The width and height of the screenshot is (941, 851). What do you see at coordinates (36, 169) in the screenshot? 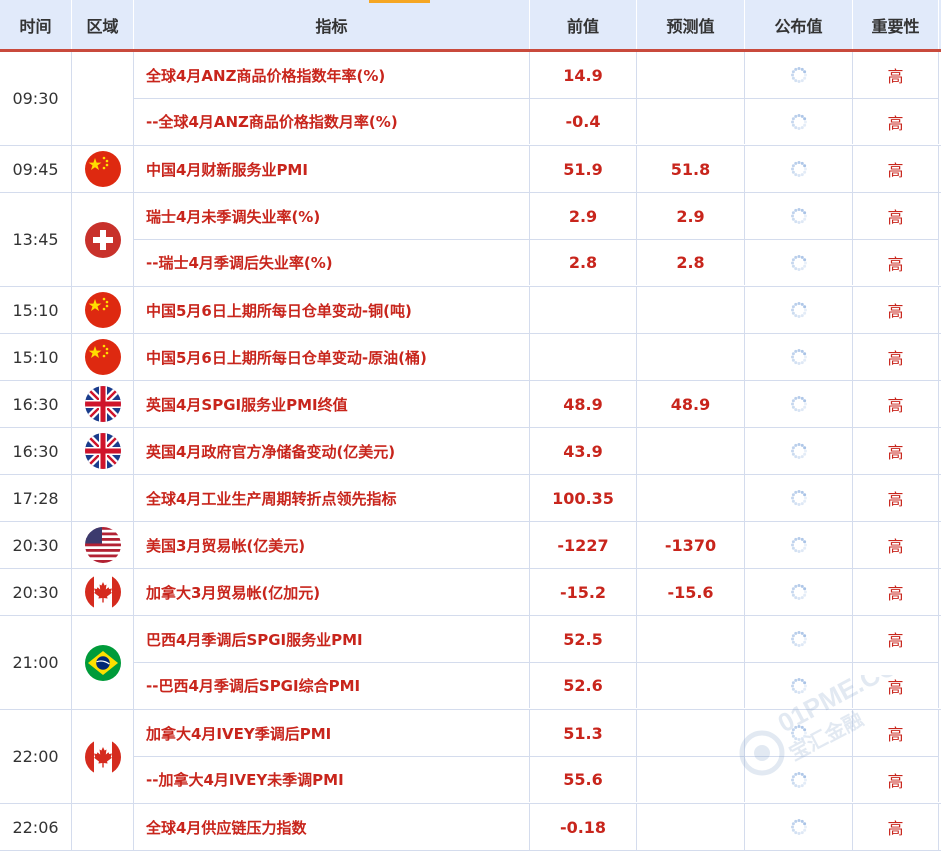
I see `event-time: 09:45` at bounding box center [36, 169].